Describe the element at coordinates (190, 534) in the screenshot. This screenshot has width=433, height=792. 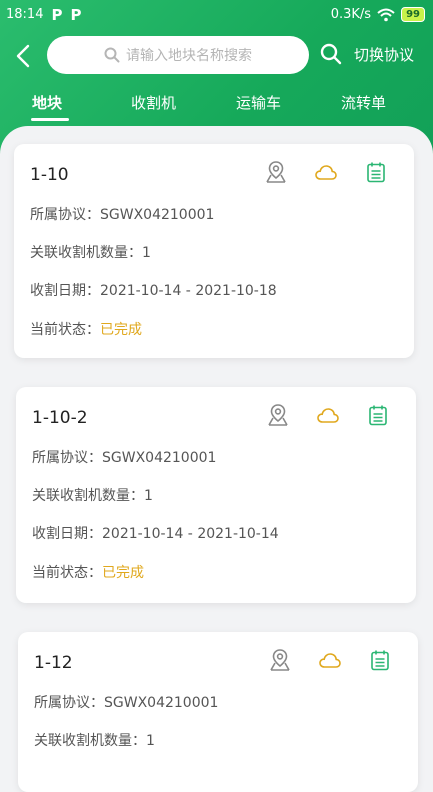
I see `harvest-date-value: 2021-10-14 - 2021-10-14` at that location.